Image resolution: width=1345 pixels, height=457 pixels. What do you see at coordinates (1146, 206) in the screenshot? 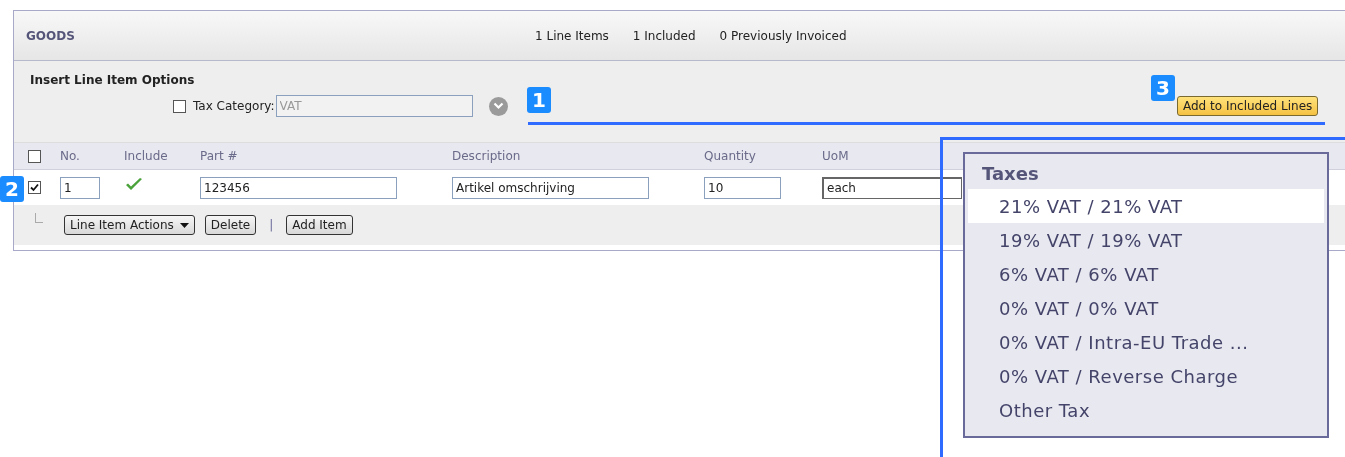
I see `dropdown-option: 21% VAT / 21% VAT` at bounding box center [1146, 206].